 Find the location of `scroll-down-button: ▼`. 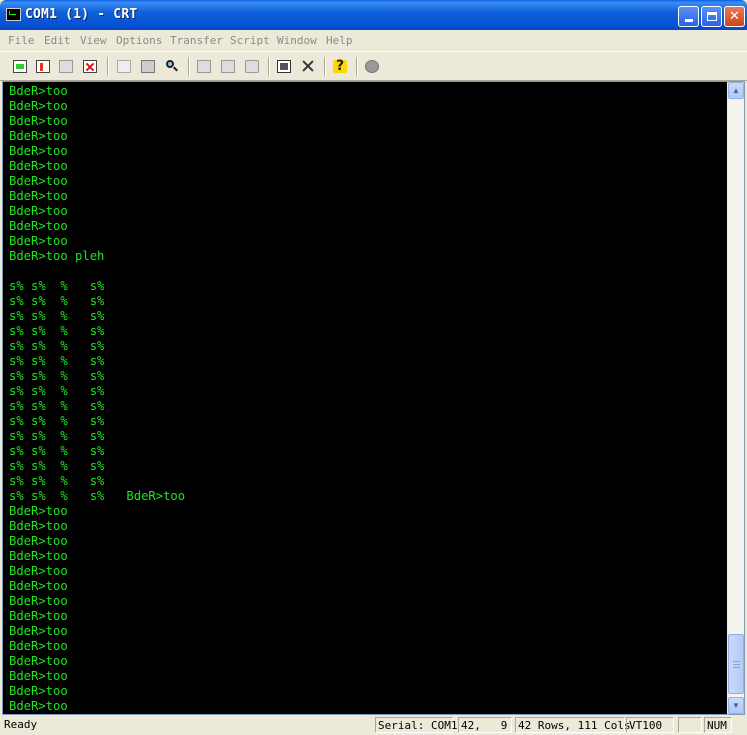

scroll-down-button: ▼ is located at coordinates (736, 705).